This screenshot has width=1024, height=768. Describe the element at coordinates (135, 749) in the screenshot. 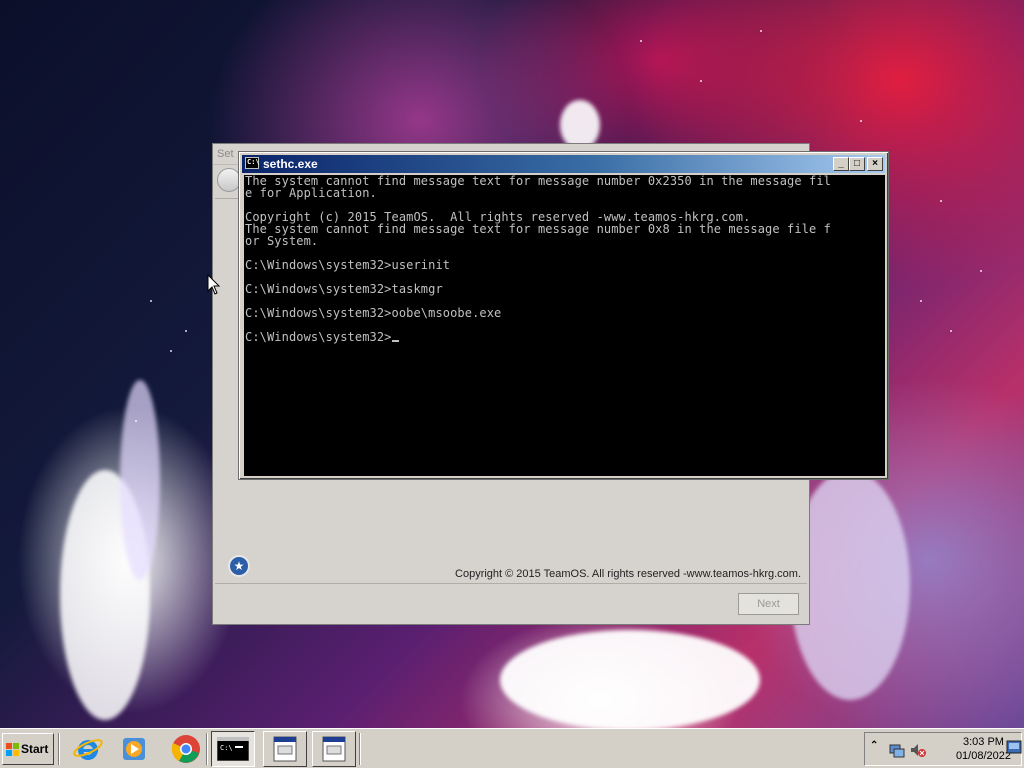

I see `media-player-icon` at that location.